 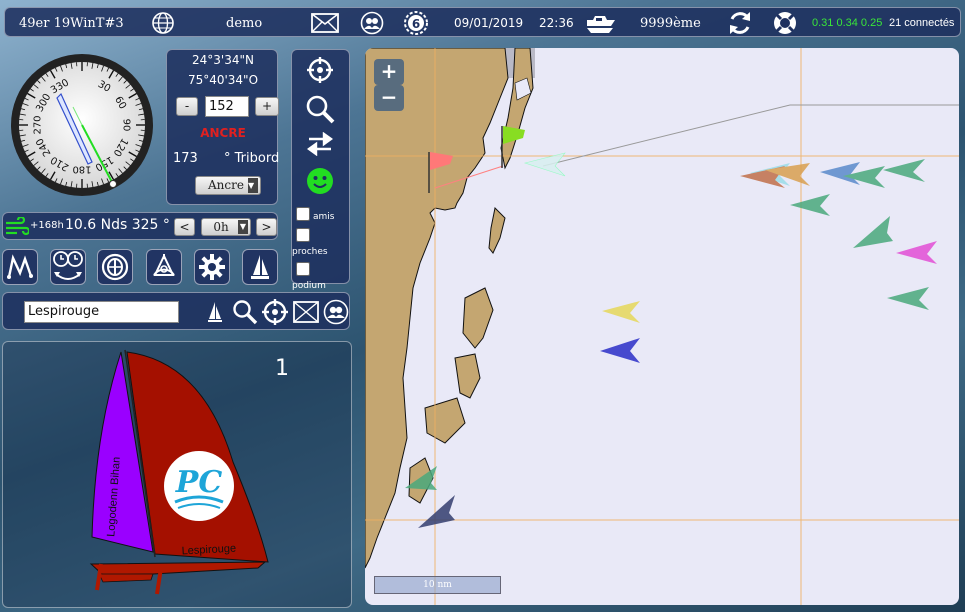 What do you see at coordinates (847, 23) in the screenshot?
I see `perf-values: 0.31 0.34 0.25` at bounding box center [847, 23].